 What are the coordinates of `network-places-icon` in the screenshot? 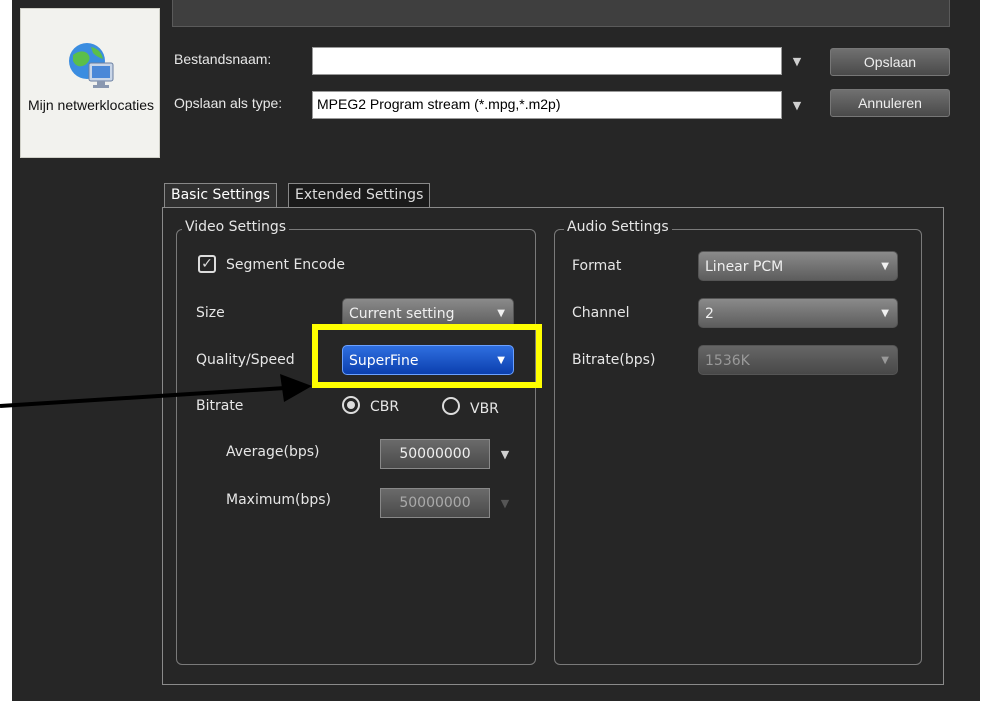 It's located at (91, 65).